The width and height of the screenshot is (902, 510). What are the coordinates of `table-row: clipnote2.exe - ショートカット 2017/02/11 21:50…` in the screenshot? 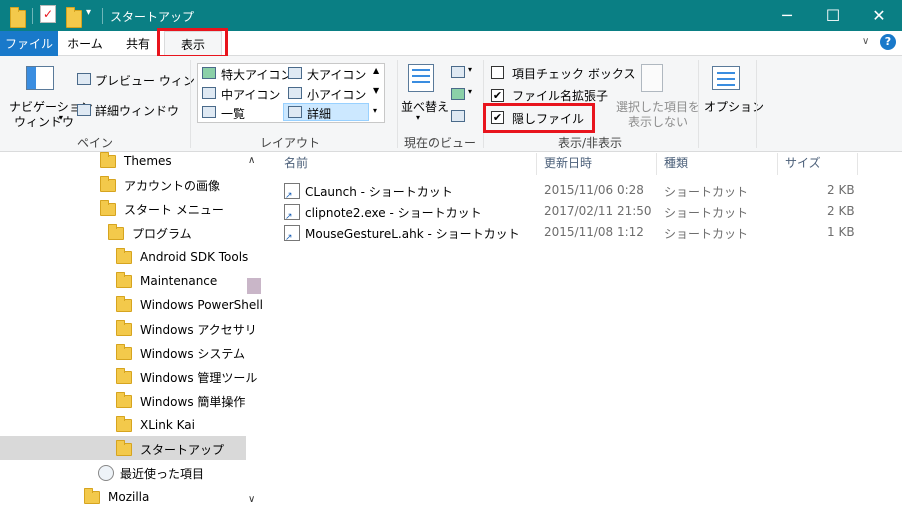 It's located at (582, 211).